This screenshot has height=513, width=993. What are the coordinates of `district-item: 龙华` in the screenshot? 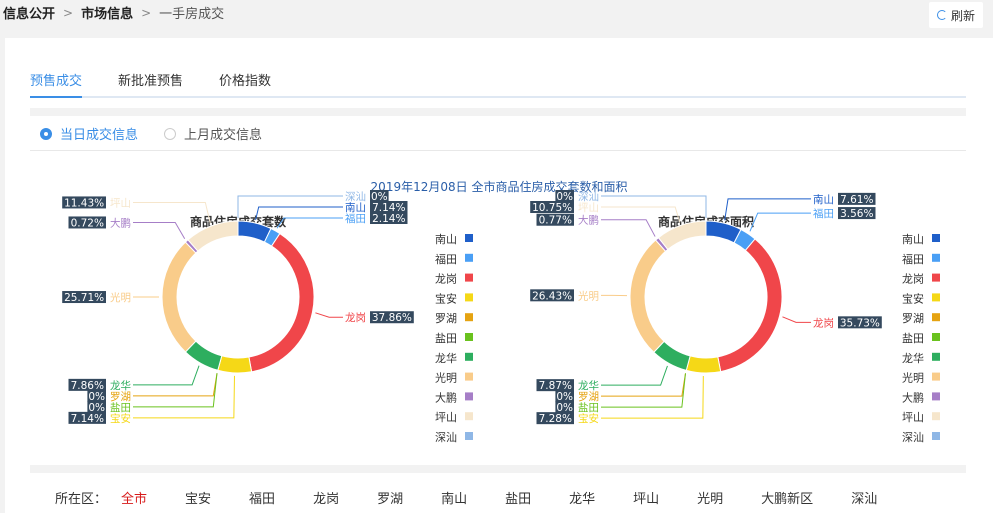 It's located at (582, 497).